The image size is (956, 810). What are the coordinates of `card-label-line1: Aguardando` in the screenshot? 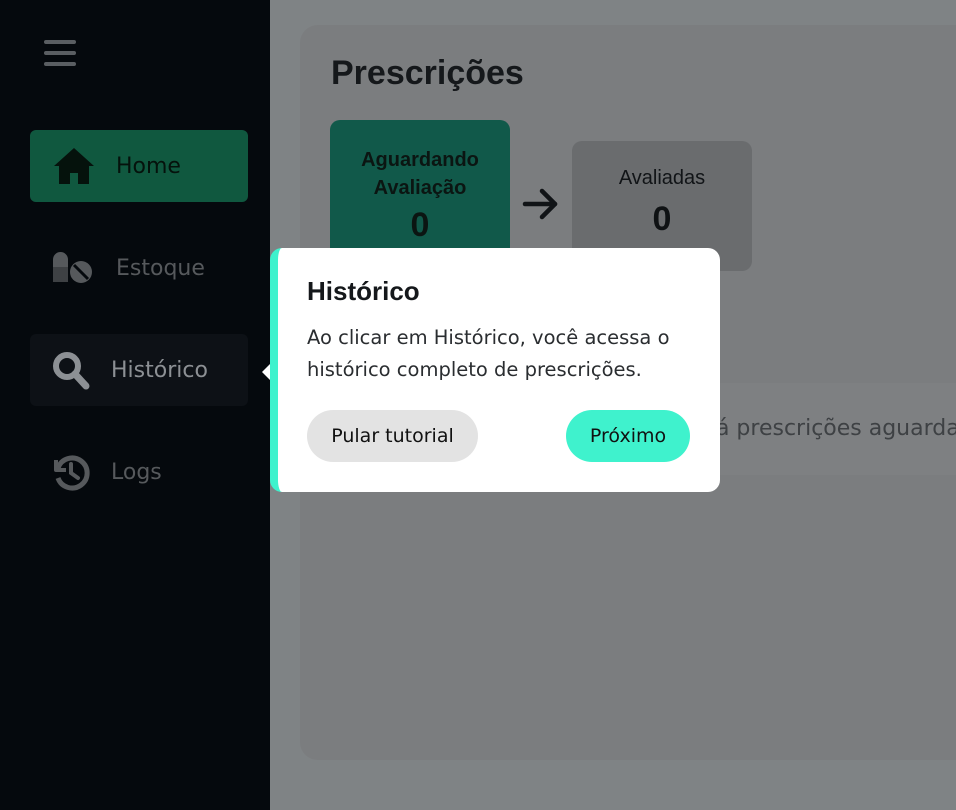 It's located at (420, 160).